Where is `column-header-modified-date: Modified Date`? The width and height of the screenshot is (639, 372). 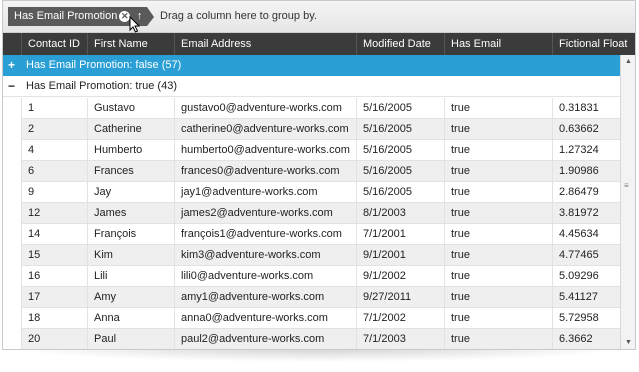
column-header-modified-date: Modified Date is located at coordinates (400, 44).